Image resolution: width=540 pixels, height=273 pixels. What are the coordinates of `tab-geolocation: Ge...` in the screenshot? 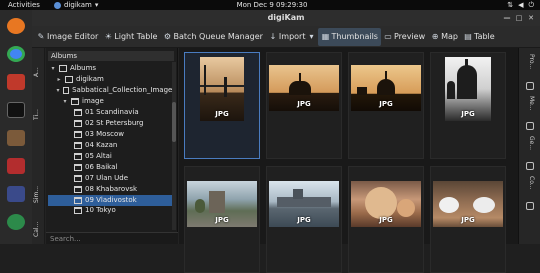 It's located at (529, 147).